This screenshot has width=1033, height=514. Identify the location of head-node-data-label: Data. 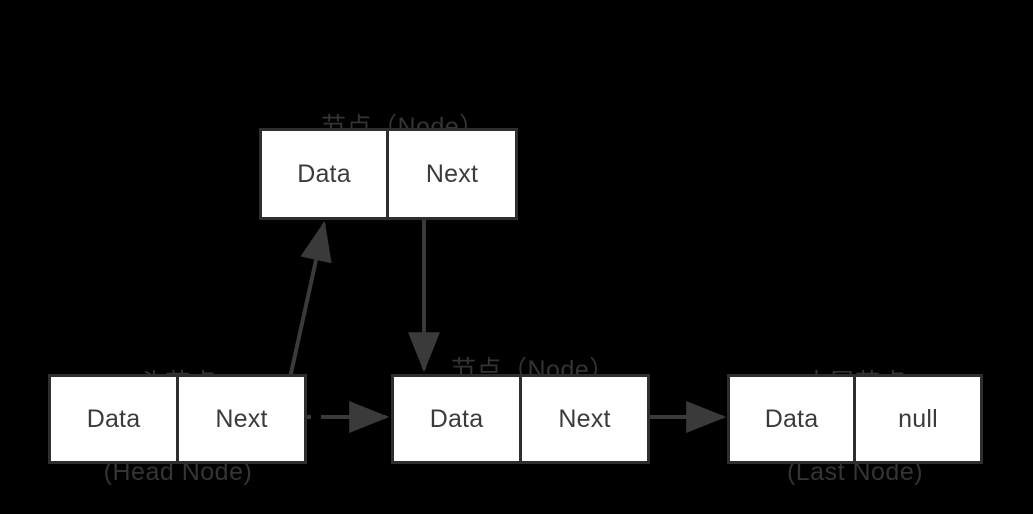
(113, 418).